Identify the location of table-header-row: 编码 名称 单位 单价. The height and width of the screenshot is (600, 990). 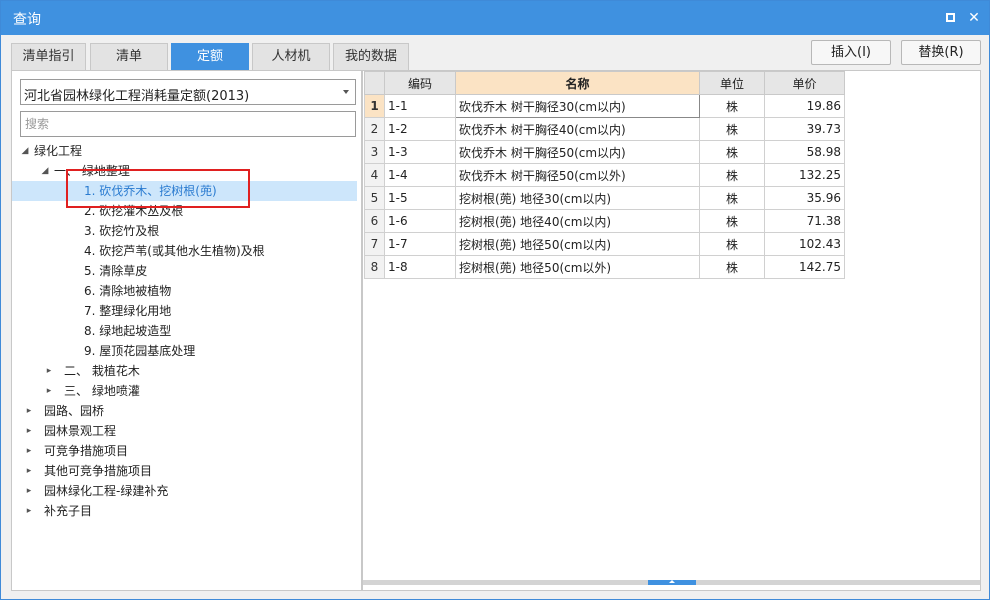
(604, 83).